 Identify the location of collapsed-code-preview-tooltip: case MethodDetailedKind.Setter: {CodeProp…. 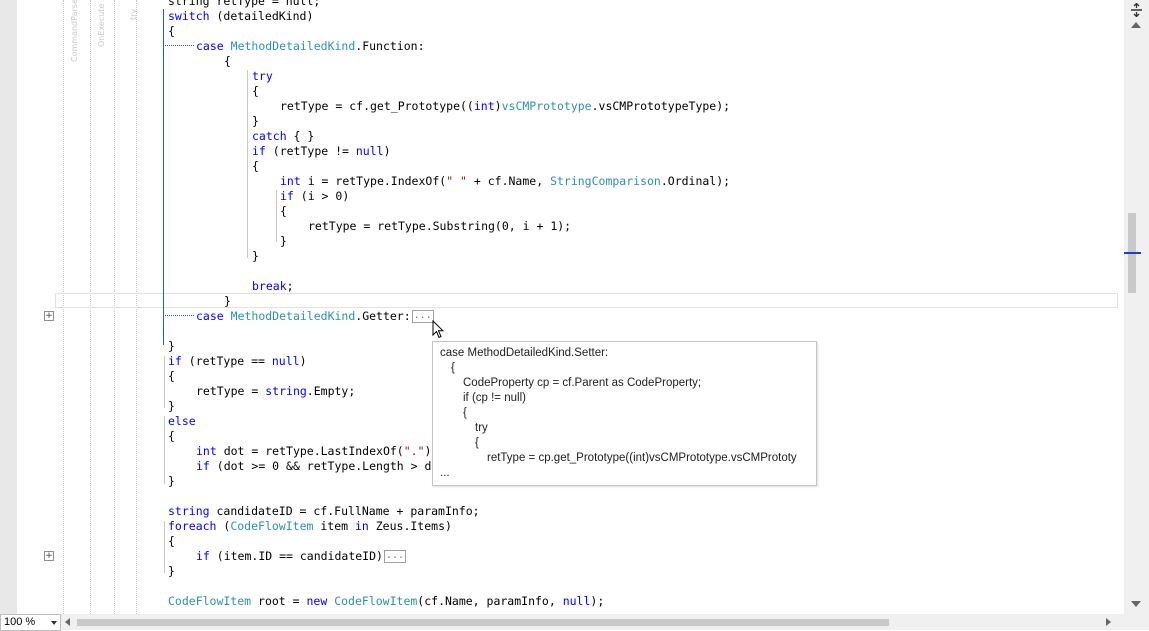
(624, 413).